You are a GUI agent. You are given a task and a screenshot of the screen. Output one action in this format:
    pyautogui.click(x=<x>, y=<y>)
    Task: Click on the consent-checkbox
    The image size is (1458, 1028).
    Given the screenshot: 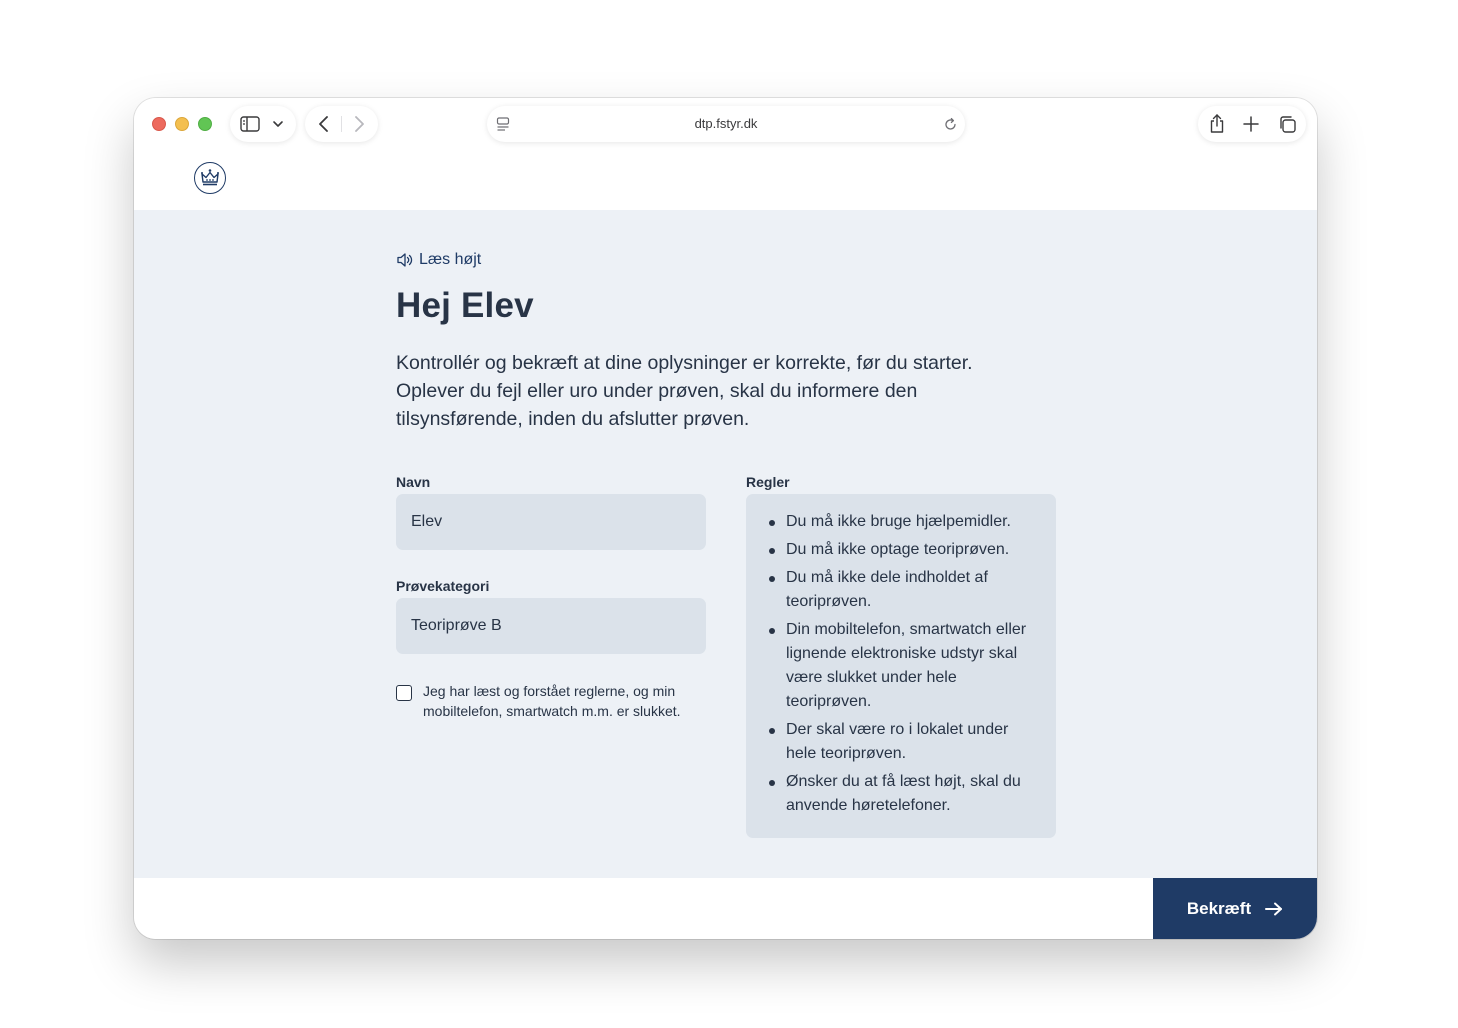 What is the action you would take?
    pyautogui.click(x=404, y=693)
    